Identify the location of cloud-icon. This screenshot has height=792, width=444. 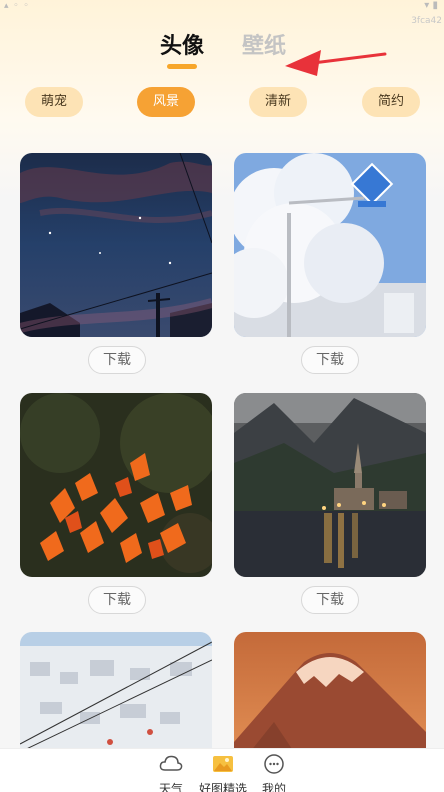
(171, 763).